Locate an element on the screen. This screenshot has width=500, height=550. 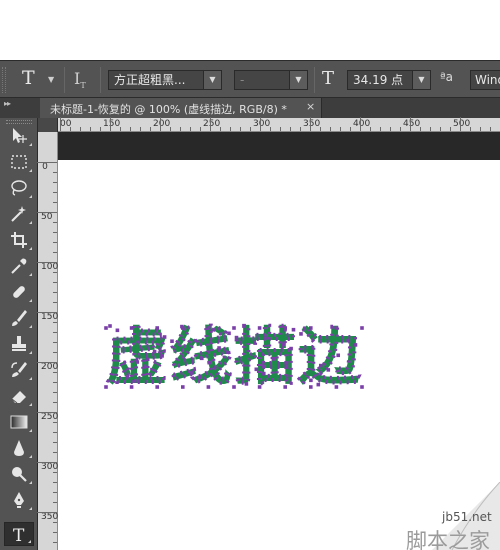
brush-tool-icon is located at coordinates (19, 318).